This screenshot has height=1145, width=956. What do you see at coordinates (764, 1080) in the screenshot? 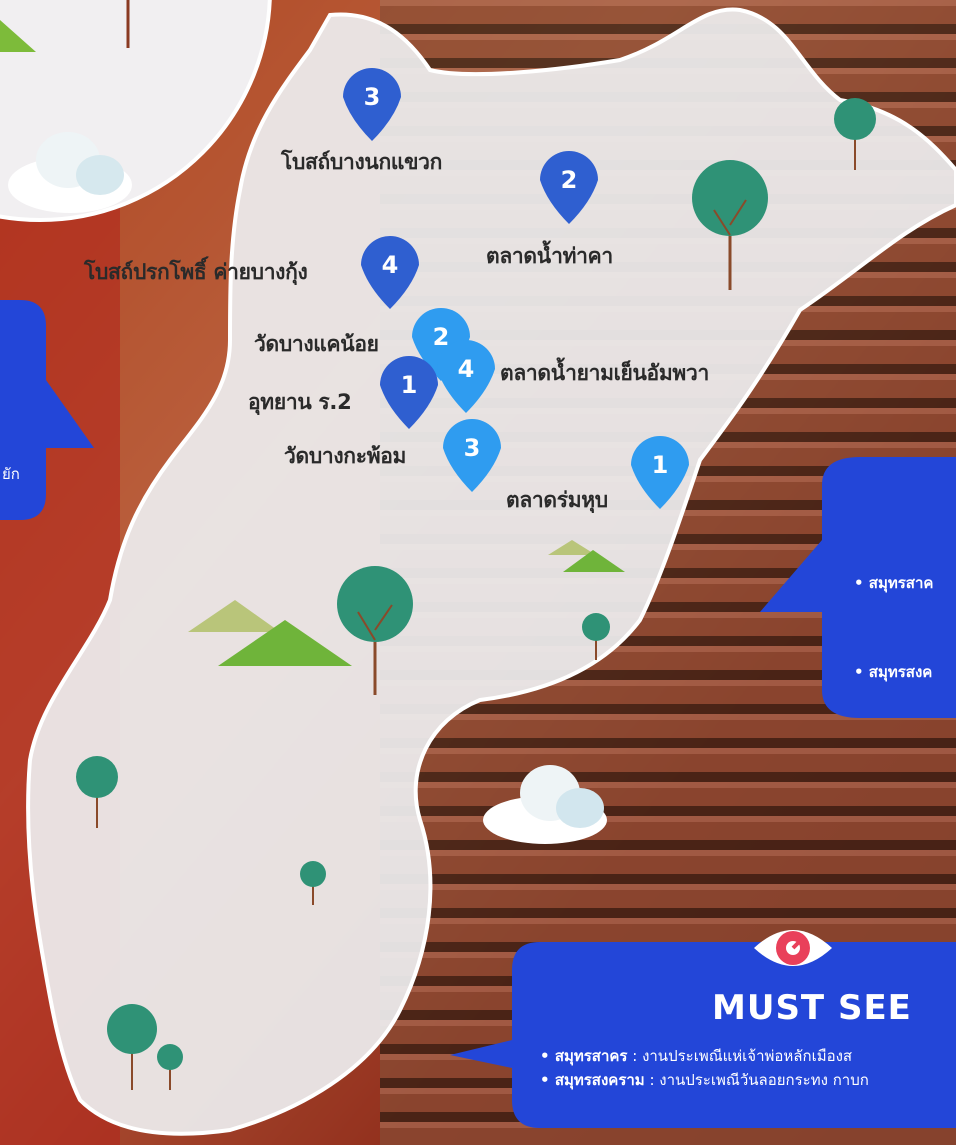
I see `must-see-desc: งานประเพณีวันลอยกระทง กาบก` at bounding box center [764, 1080].